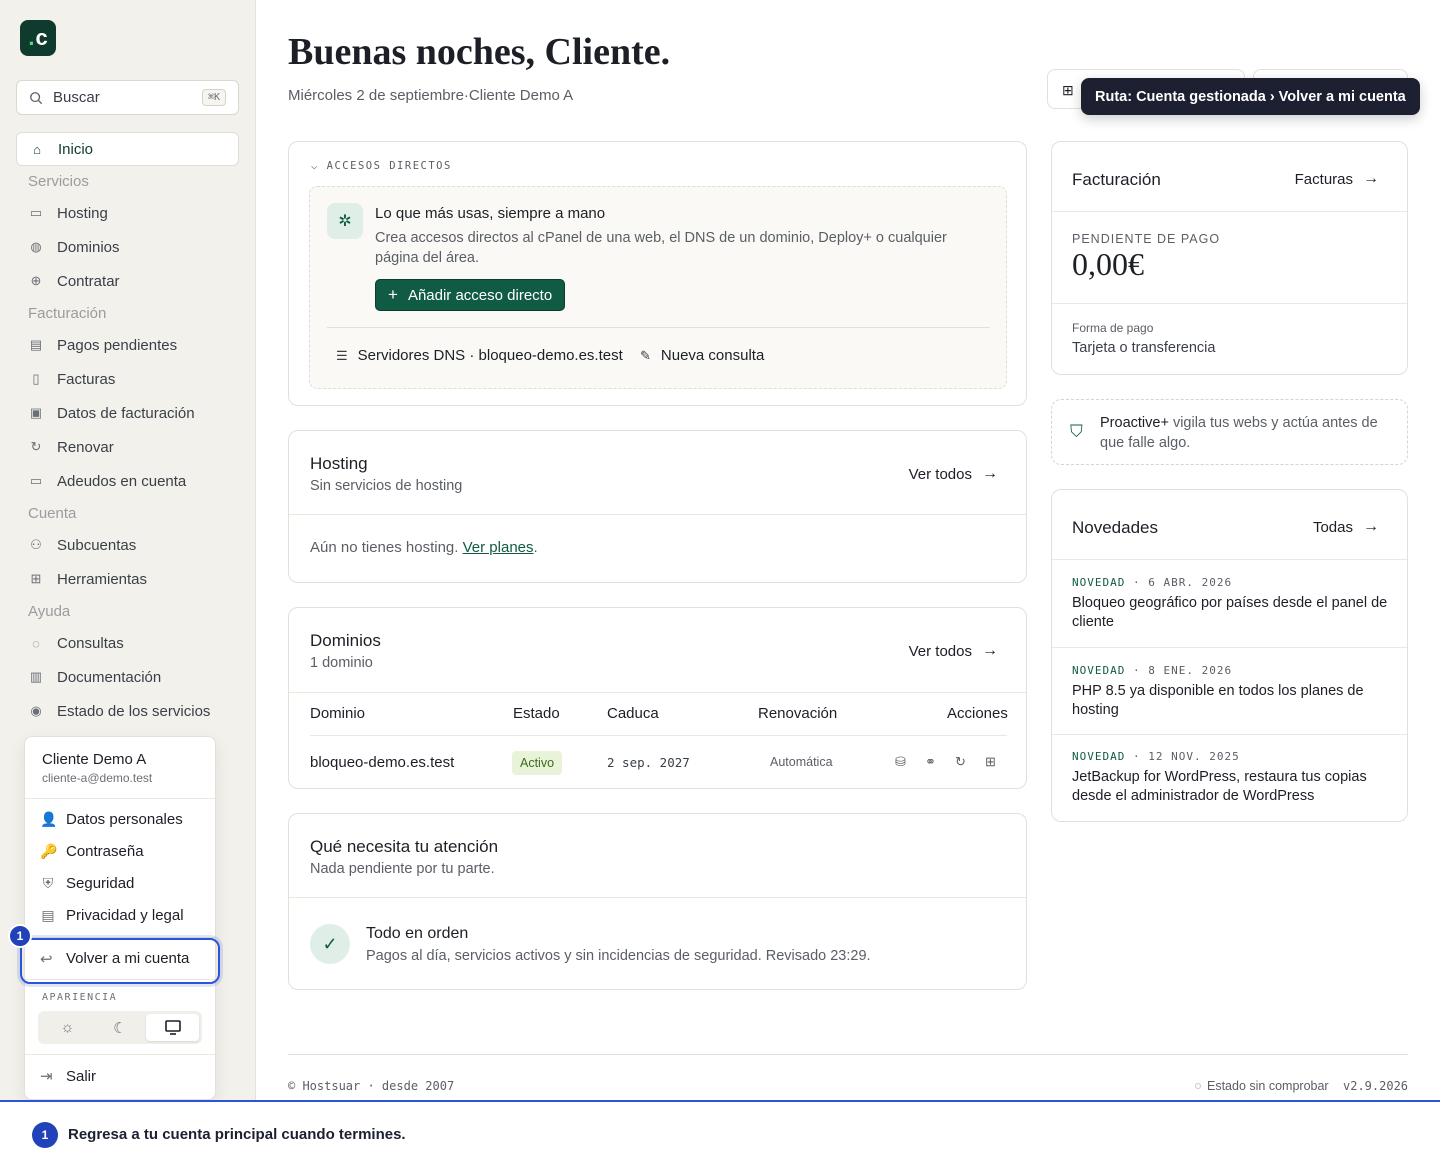  What do you see at coordinates (1099, 582) in the screenshot?
I see `news-tag: NOVEDAD` at bounding box center [1099, 582].